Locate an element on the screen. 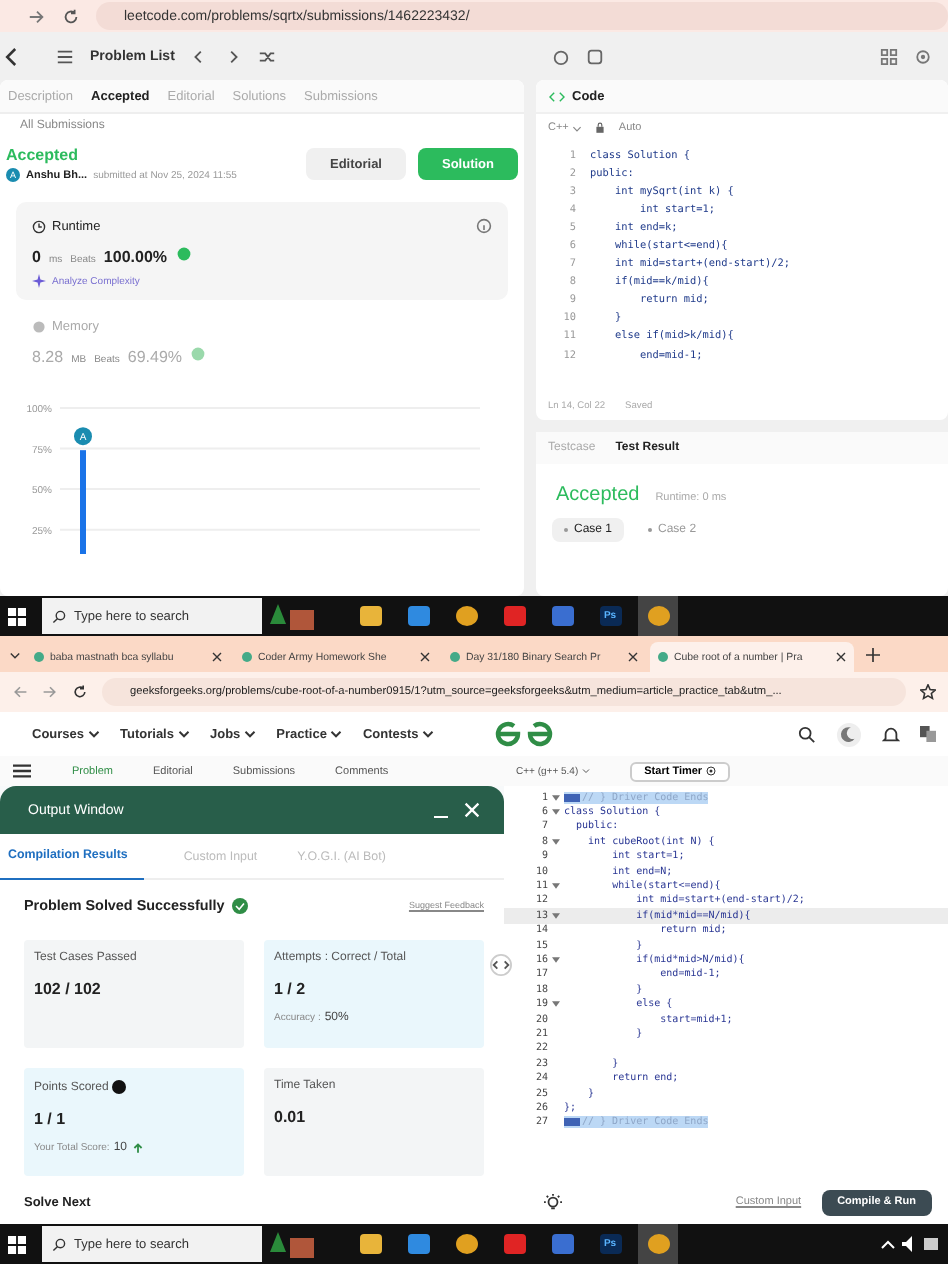  clock-icon is located at coordinates (39, 226).